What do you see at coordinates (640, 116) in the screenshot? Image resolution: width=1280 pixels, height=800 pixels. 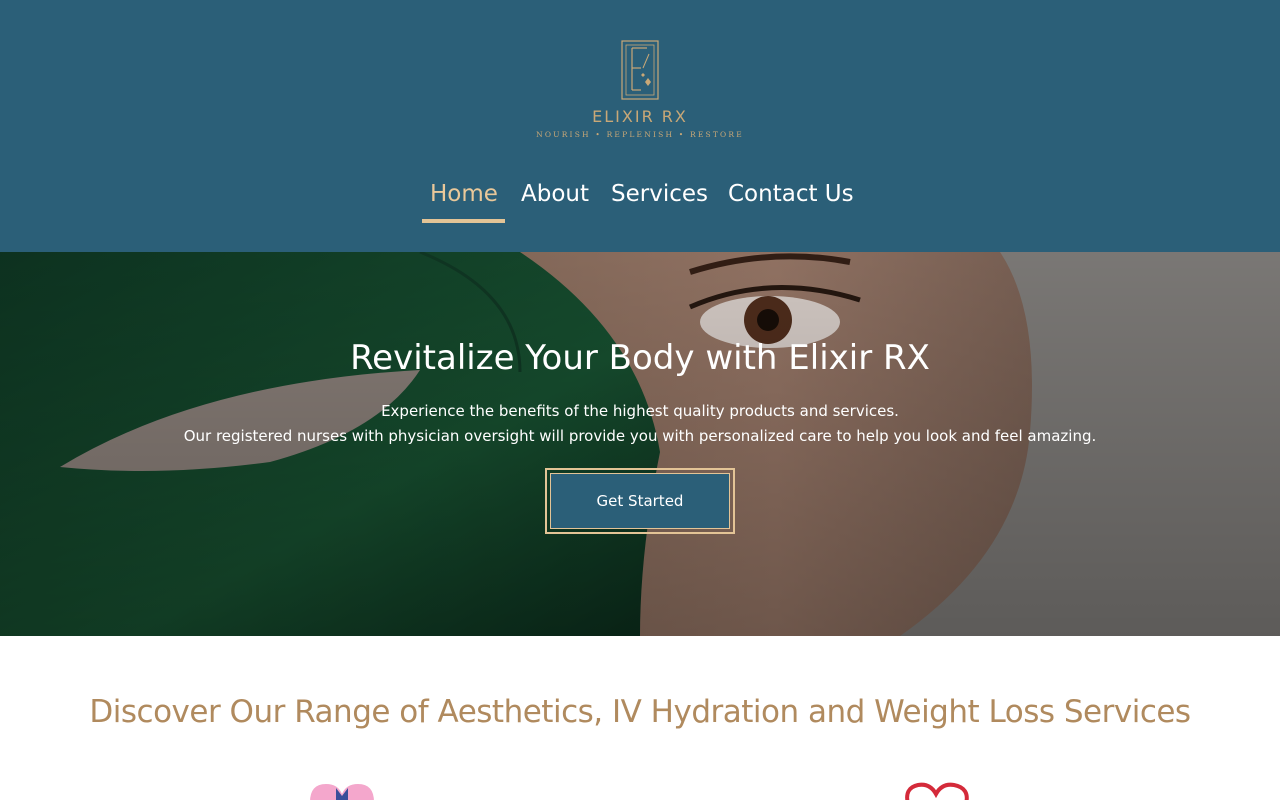 I see `brand-name: ELIXIR RX` at bounding box center [640, 116].